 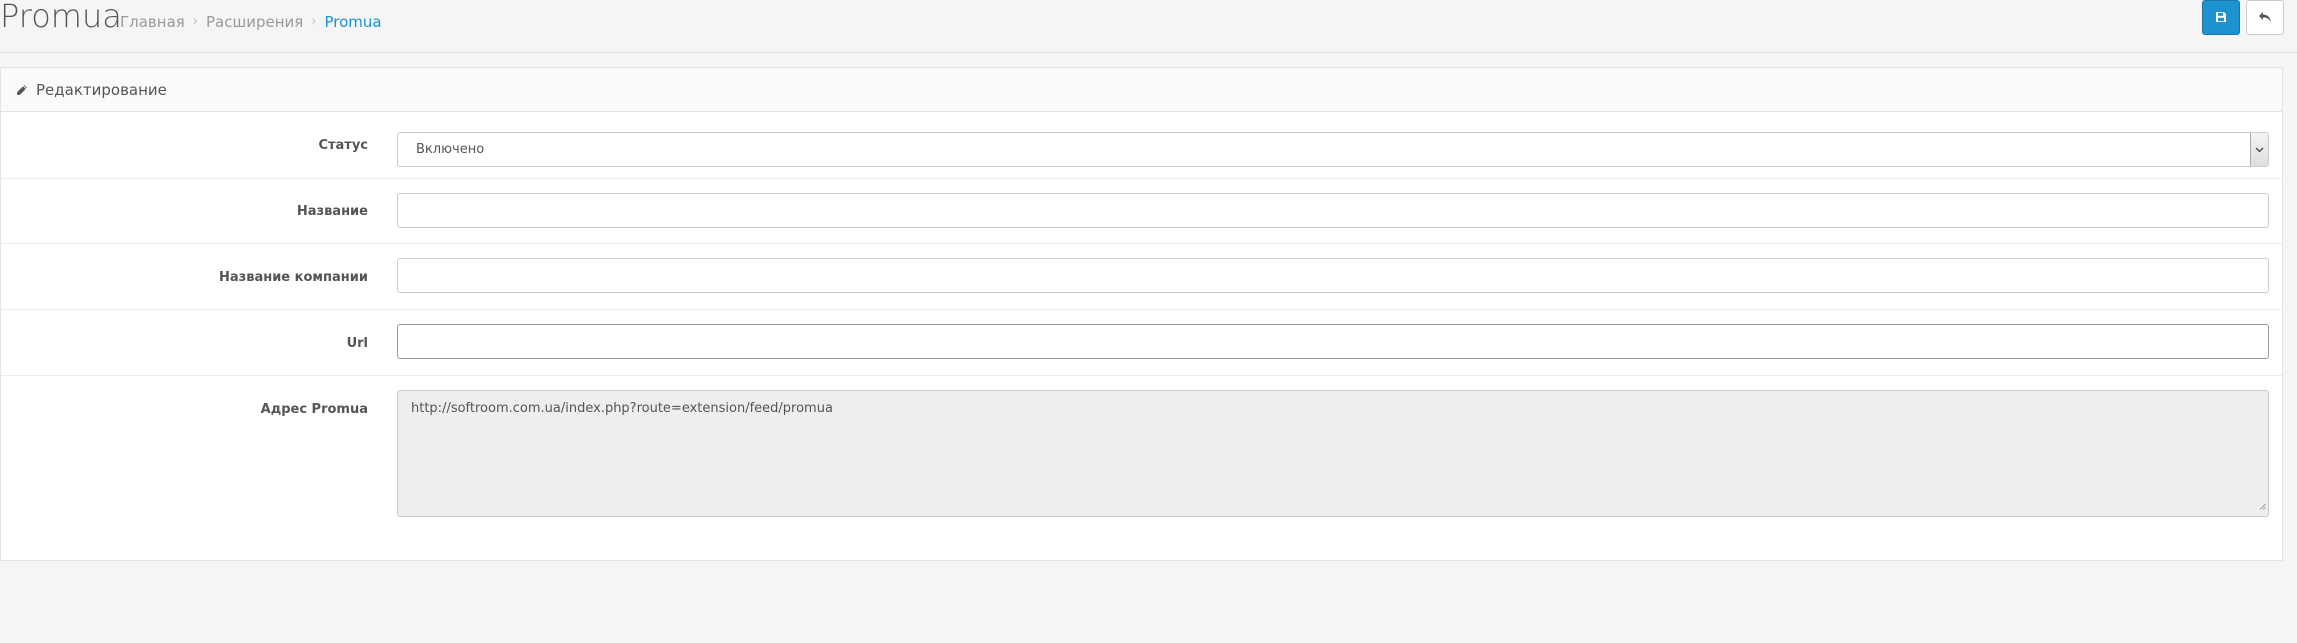 I want to click on chevron-down-icon, so click(x=2259, y=149).